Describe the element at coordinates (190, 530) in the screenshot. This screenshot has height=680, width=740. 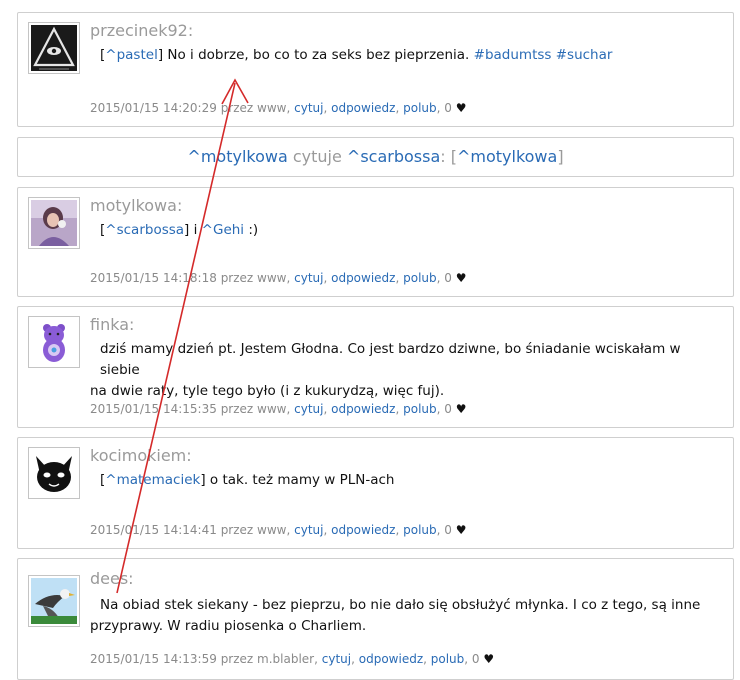
I see `post-date: 2015/01/15 14:14:41 przez www,` at that location.